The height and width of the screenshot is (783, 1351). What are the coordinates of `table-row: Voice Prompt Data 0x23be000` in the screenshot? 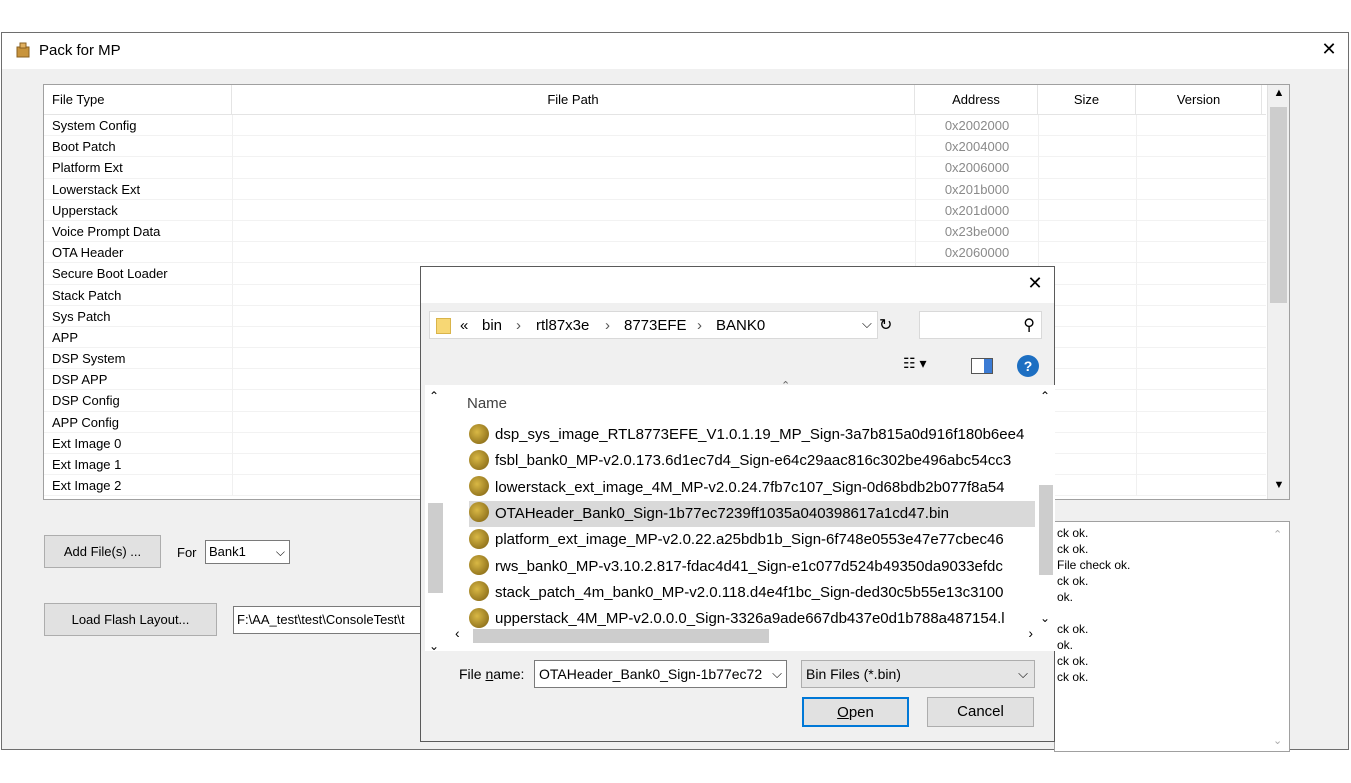 It's located at (655, 231).